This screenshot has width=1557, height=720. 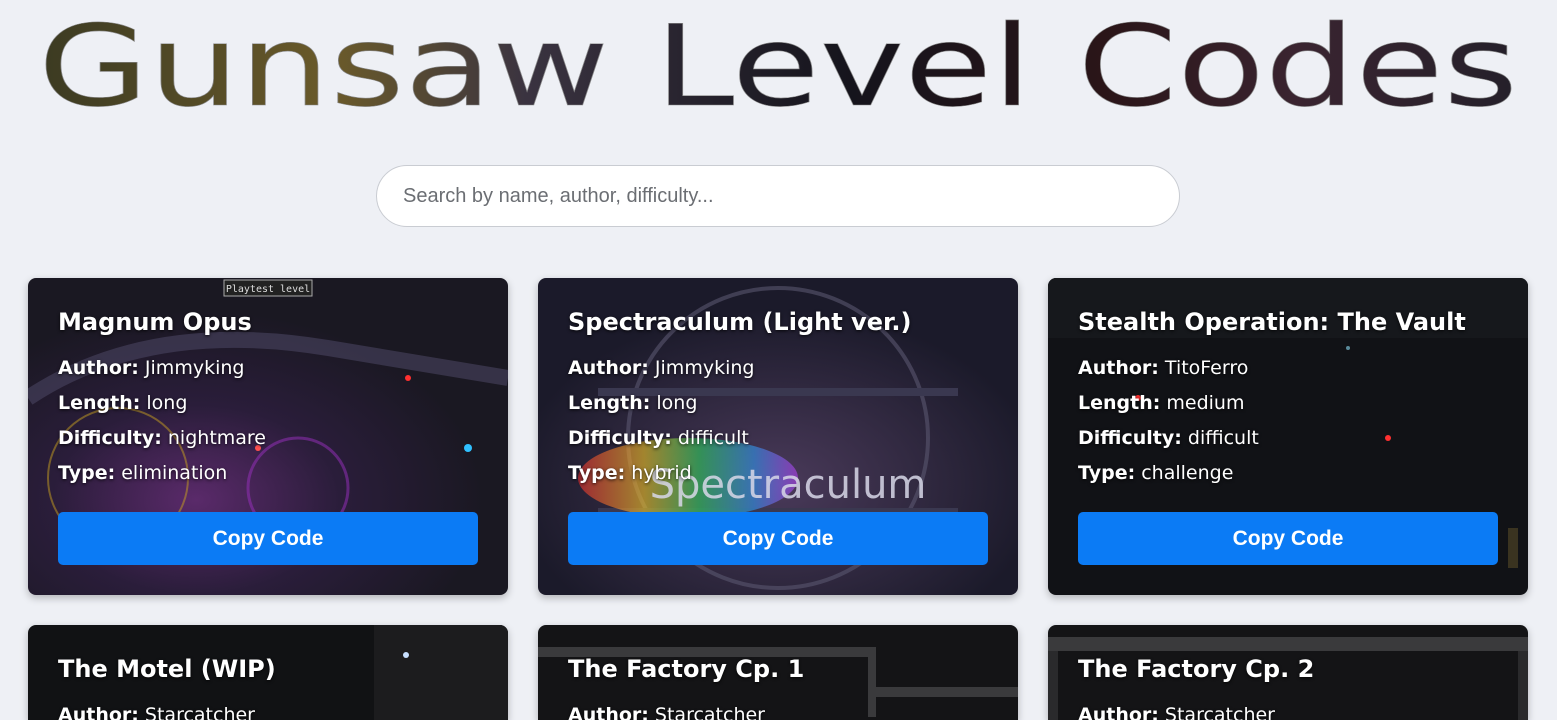 What do you see at coordinates (1196, 669) in the screenshot?
I see `level-name: The Factory Cp. 2` at bounding box center [1196, 669].